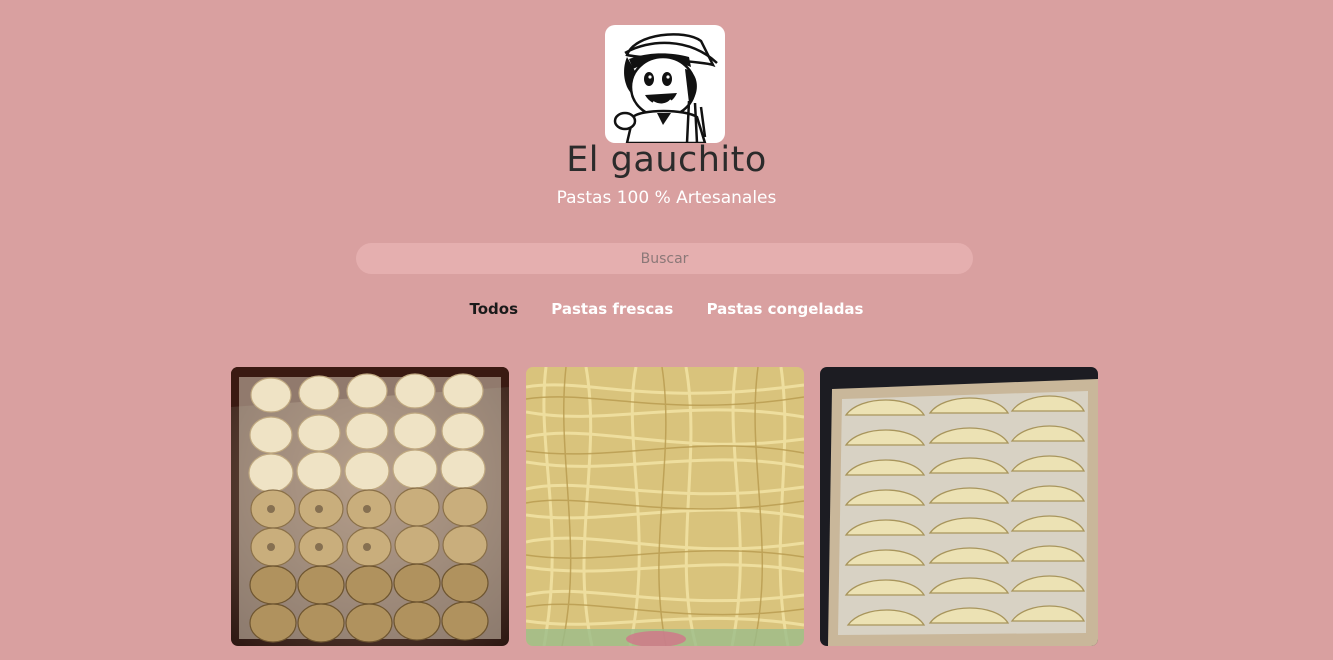 The image size is (1333, 660). I want to click on search-input, so click(664, 258).